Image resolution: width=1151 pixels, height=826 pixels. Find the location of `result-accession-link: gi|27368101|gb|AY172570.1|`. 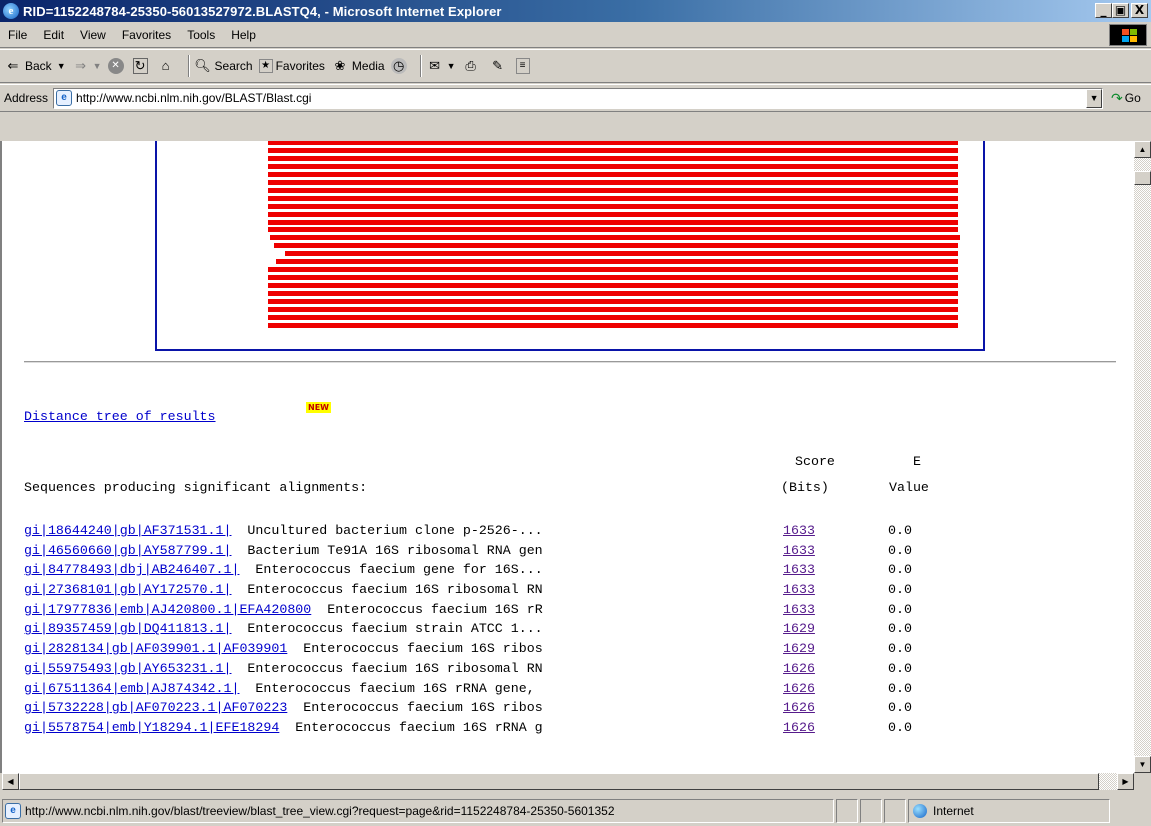

result-accession-link: gi|27368101|gb|AY172570.1| is located at coordinates (127, 589).